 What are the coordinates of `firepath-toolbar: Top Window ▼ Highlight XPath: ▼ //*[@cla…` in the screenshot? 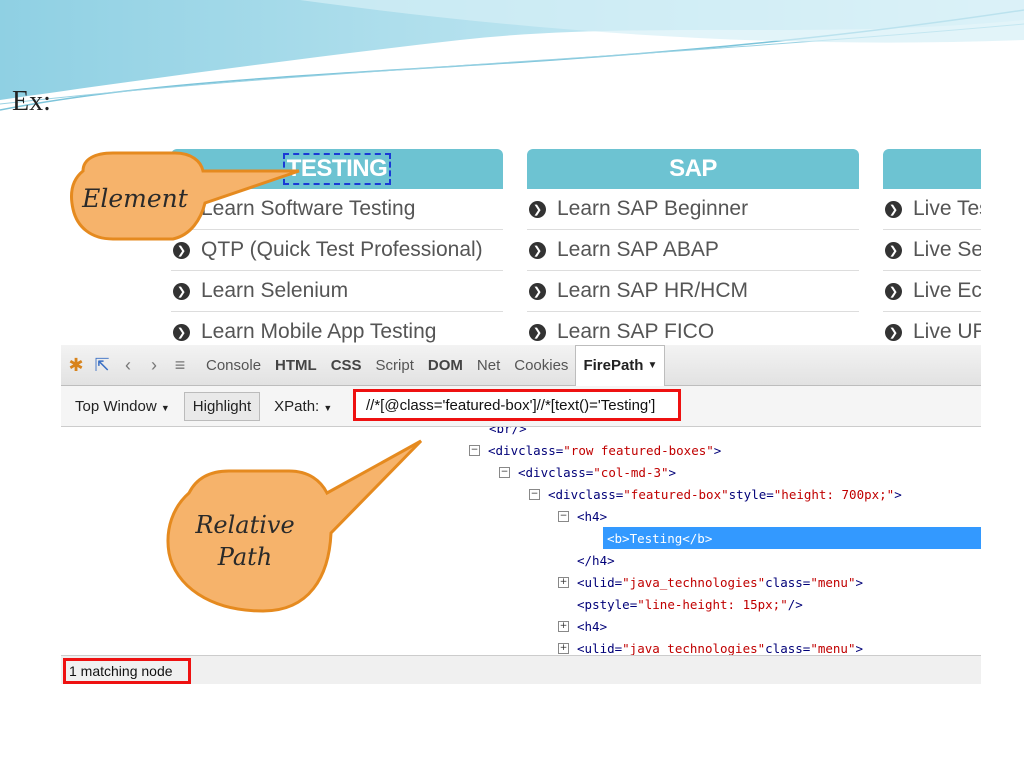 It's located at (521, 406).